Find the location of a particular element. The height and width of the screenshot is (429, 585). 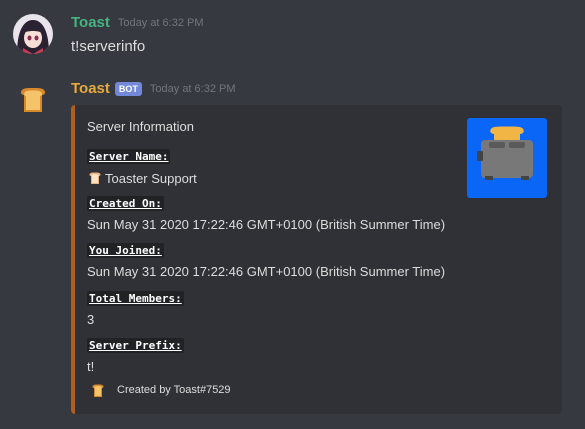

server-name-value: Toaster Support is located at coordinates (151, 178).